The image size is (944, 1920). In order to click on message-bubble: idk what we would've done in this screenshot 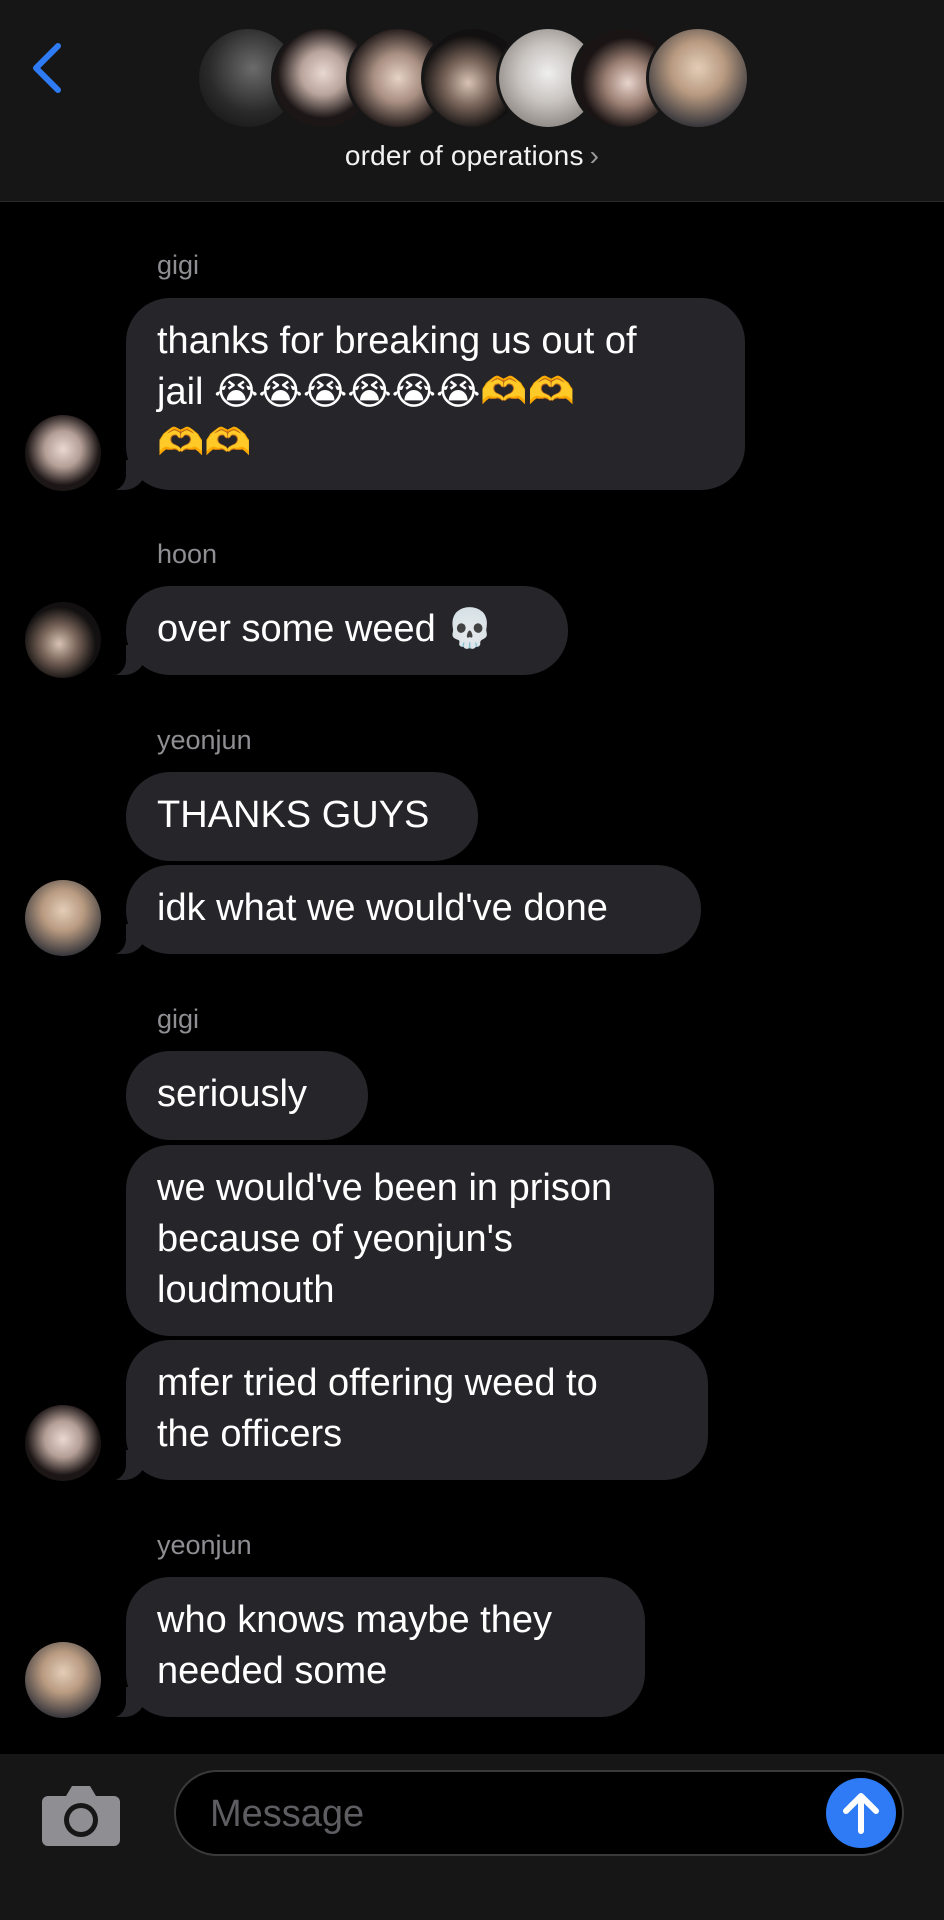, I will do `click(399, 910)`.